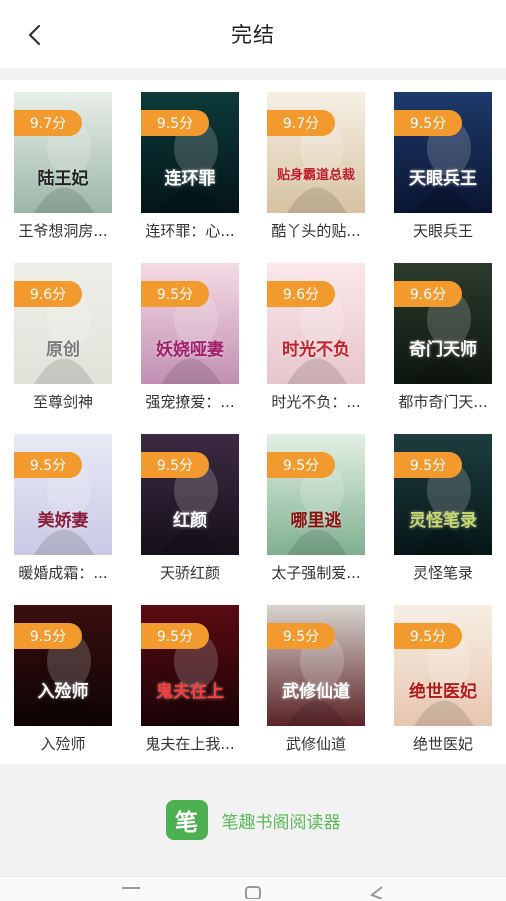 This screenshot has width=506, height=901. I want to click on back-nav-icon, so click(376, 892).